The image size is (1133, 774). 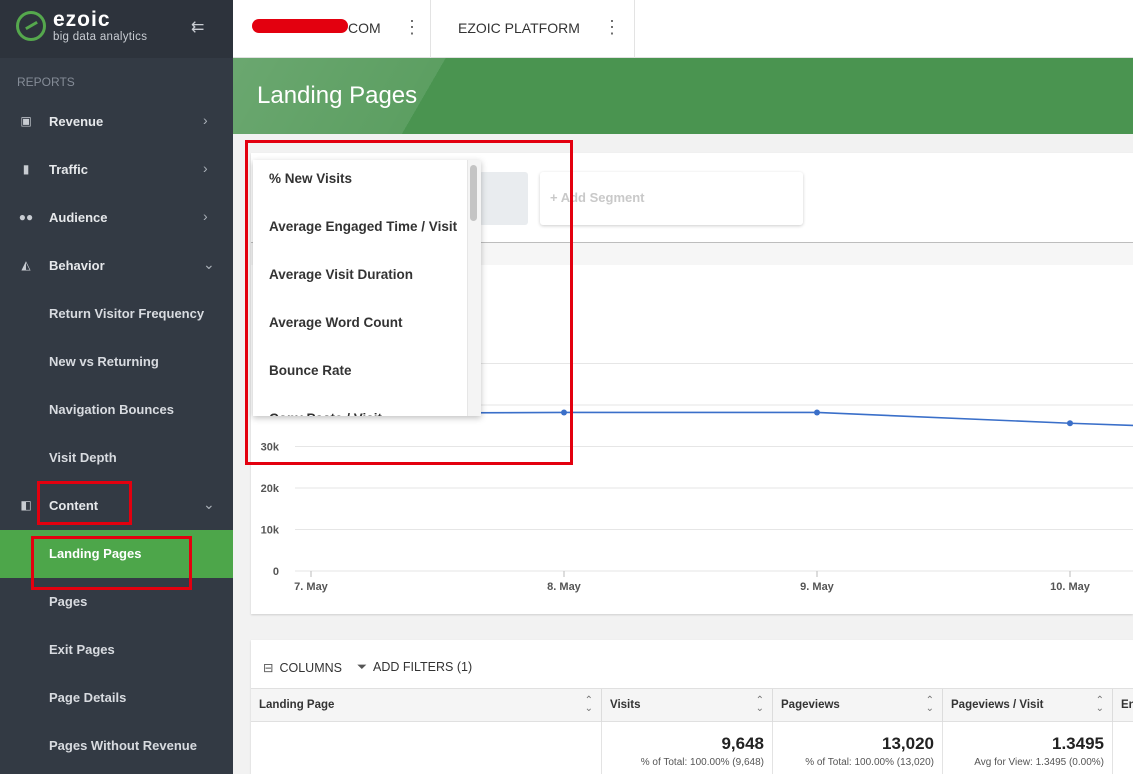 What do you see at coordinates (270, 531) in the screenshot?
I see `y-tick-label: 10k` at bounding box center [270, 531].